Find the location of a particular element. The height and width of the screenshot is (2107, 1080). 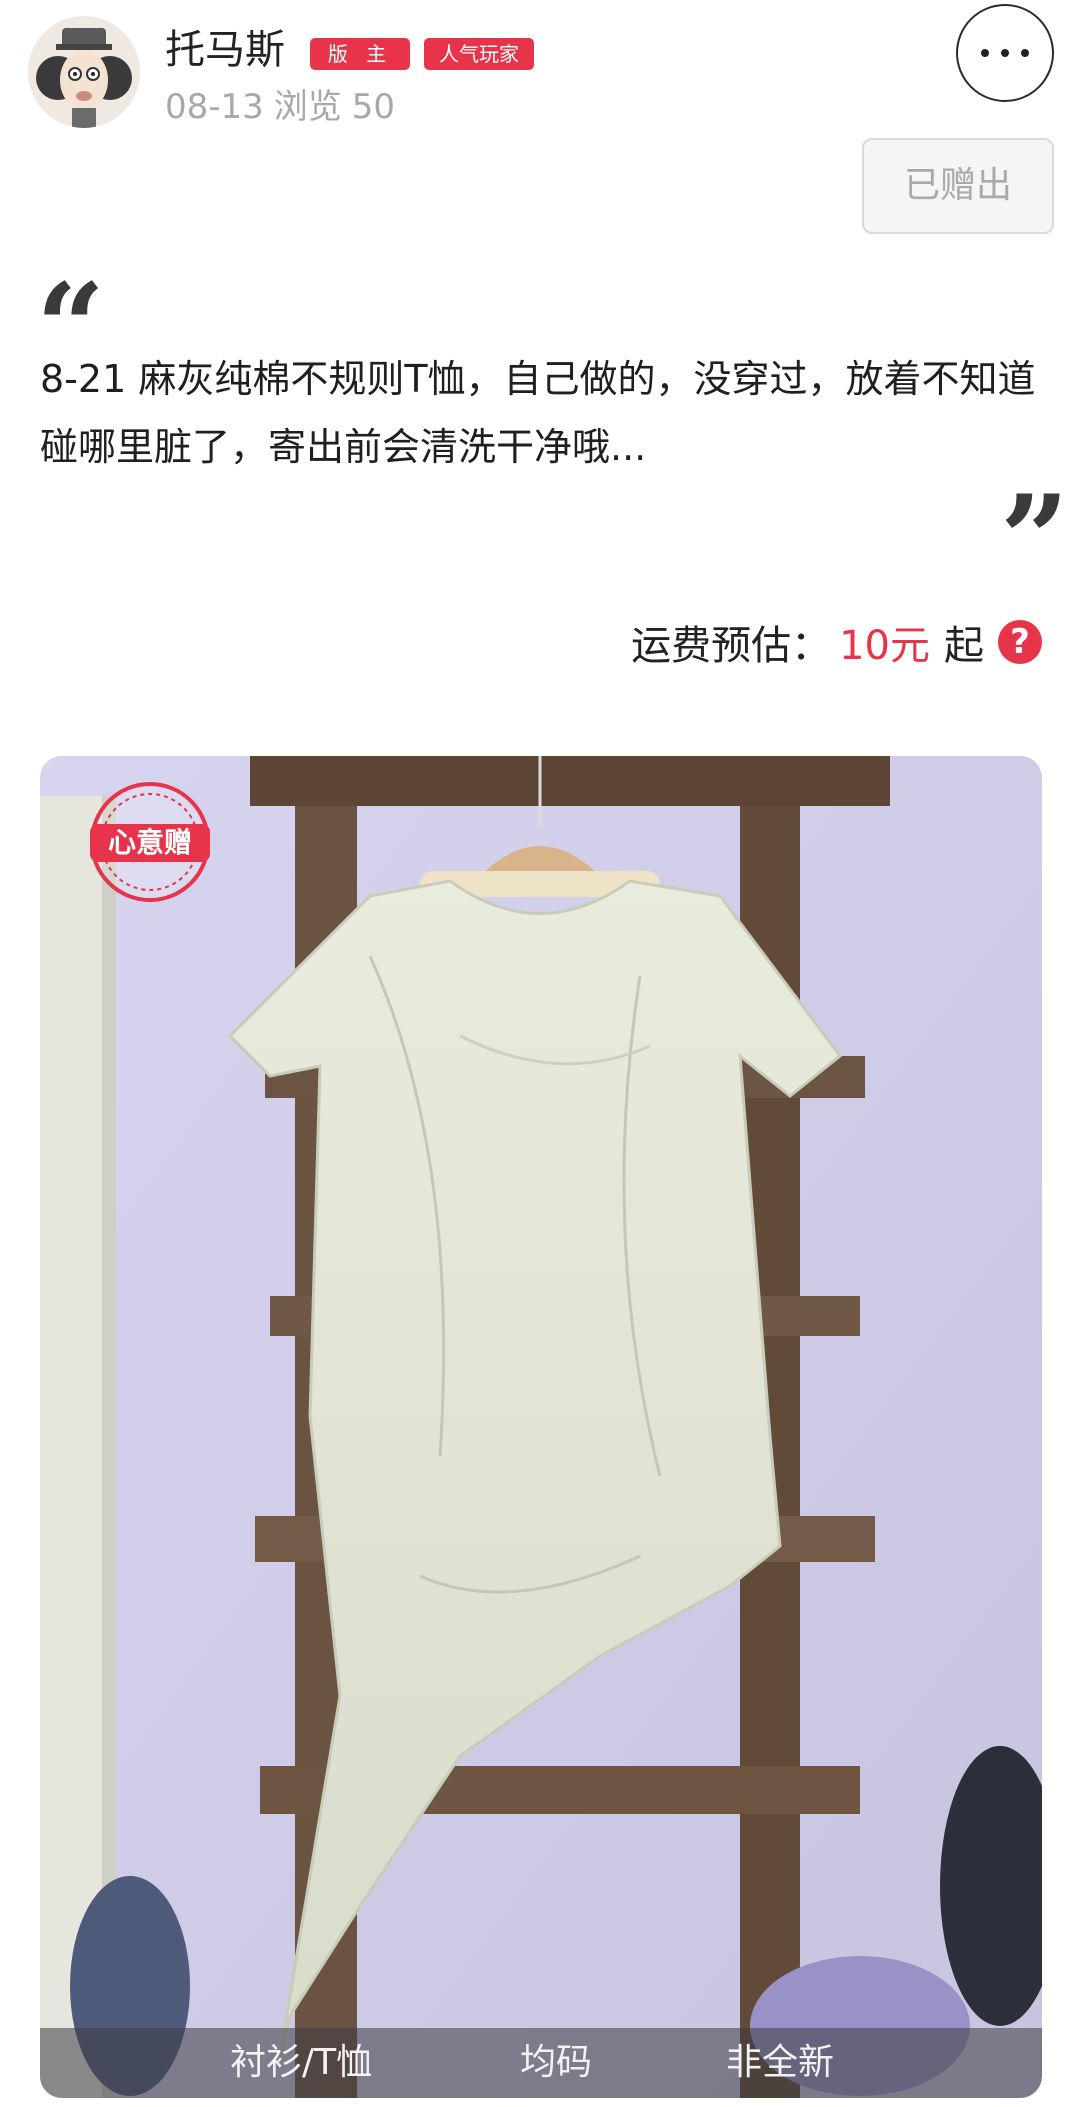

avatar-illustration is located at coordinates (84, 72).